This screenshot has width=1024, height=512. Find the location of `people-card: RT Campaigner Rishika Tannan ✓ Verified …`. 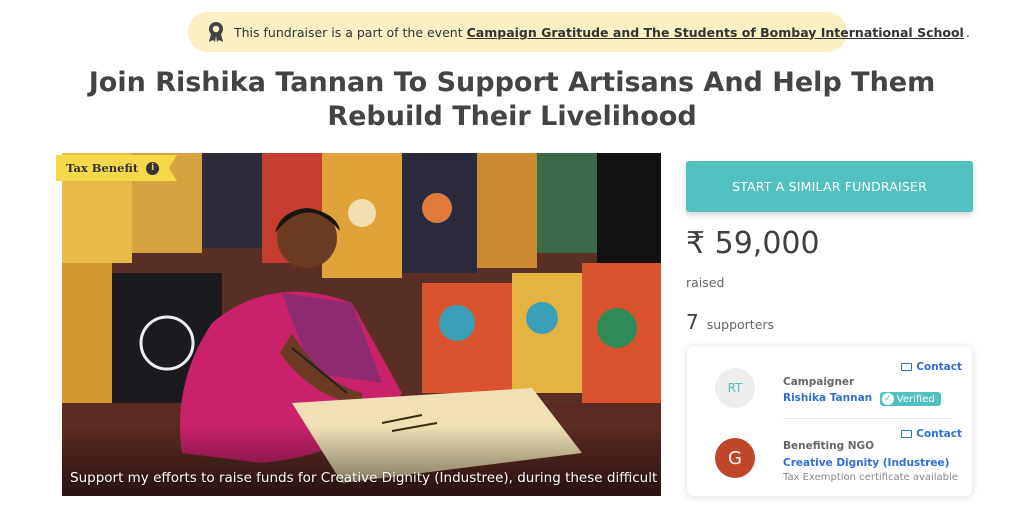

people-card: RT Campaigner Rishika Tannan ✓ Verified … is located at coordinates (829, 421).